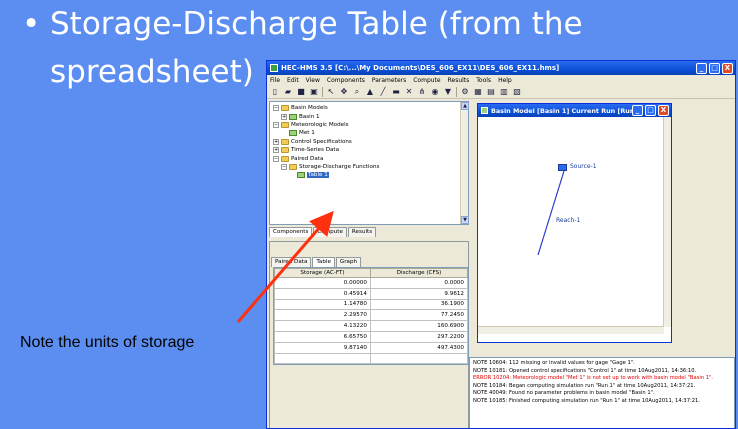 The width and height of the screenshot is (738, 429). I want to click on basin-map-canvas: Source-1 Reach-1, so click(571, 222).